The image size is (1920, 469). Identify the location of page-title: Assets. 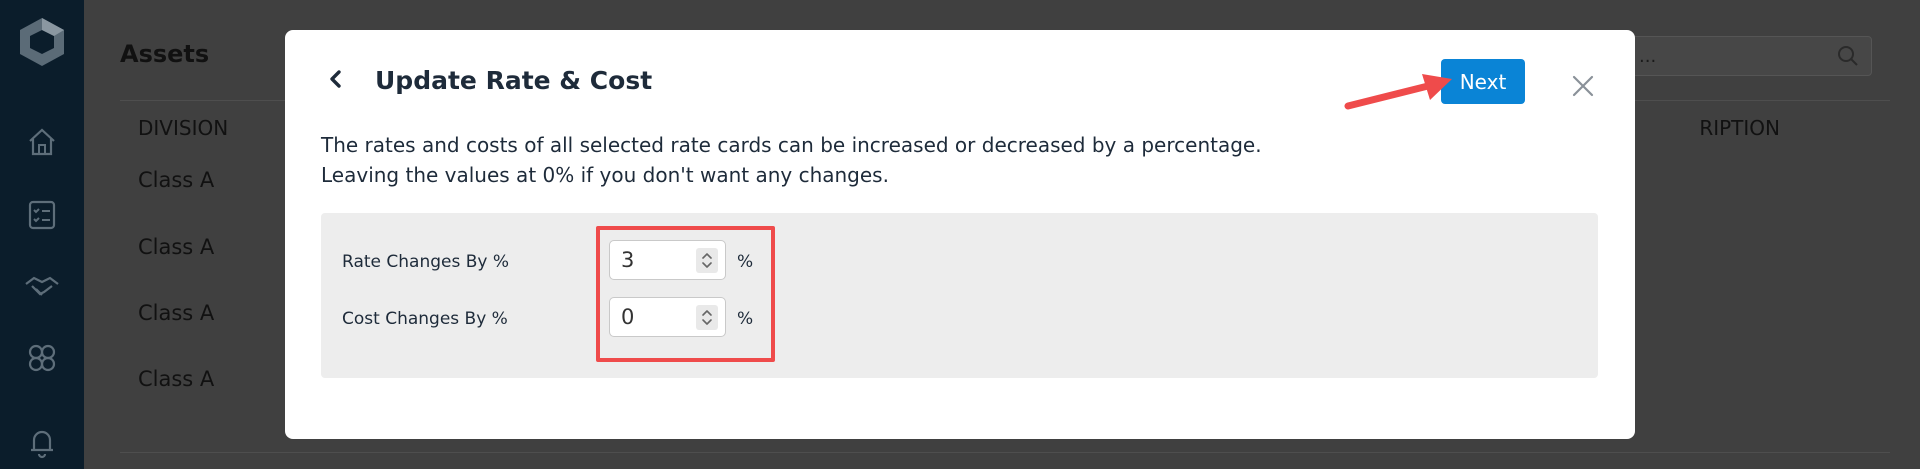
(165, 54).